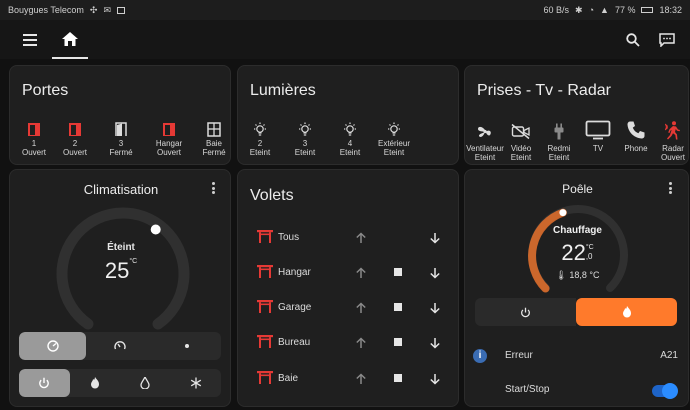 The width and height of the screenshot is (690, 410). What do you see at coordinates (521, 141) in the screenshot?
I see `switch-entity: Vidéo Eteint` at bounding box center [521, 141].